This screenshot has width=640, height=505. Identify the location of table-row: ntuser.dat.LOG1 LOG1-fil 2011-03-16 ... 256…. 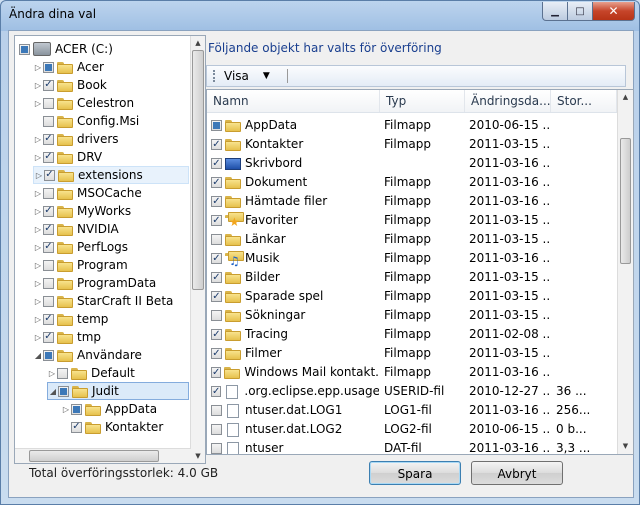
(412, 410).